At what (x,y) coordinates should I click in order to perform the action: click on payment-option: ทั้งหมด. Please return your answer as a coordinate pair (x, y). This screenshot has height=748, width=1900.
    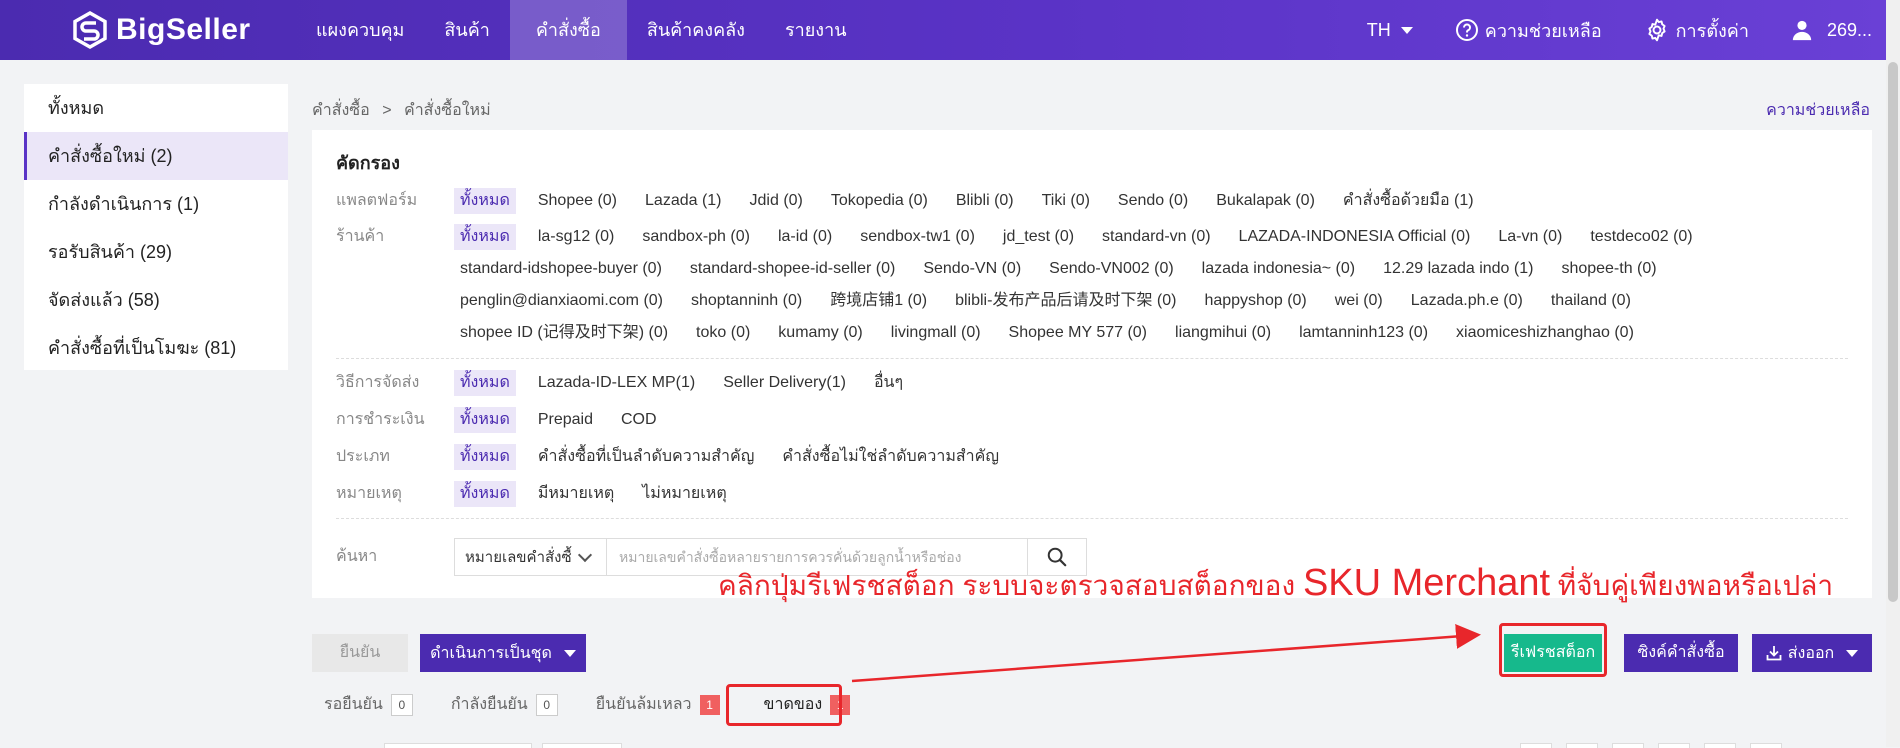
    Looking at the image, I should click on (485, 420).